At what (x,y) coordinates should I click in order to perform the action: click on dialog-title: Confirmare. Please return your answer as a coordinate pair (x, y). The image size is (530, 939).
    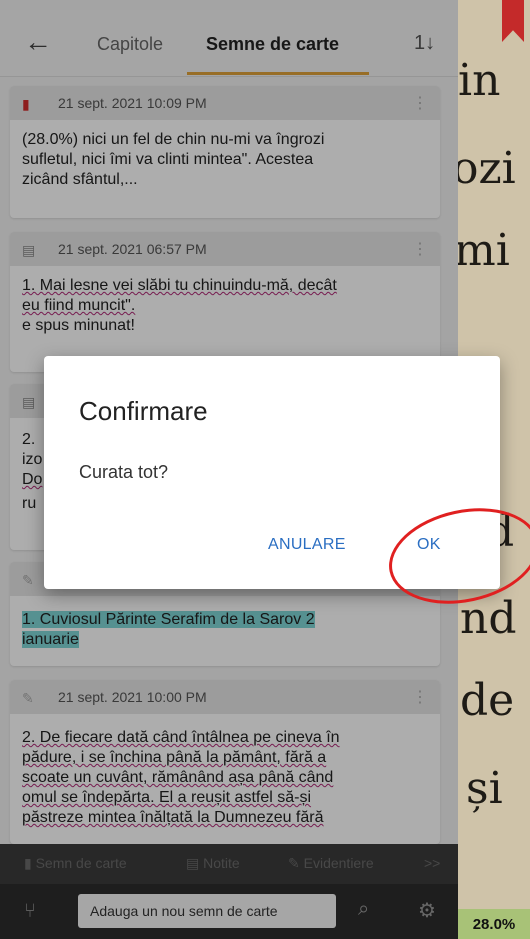
    Looking at the image, I should click on (143, 411).